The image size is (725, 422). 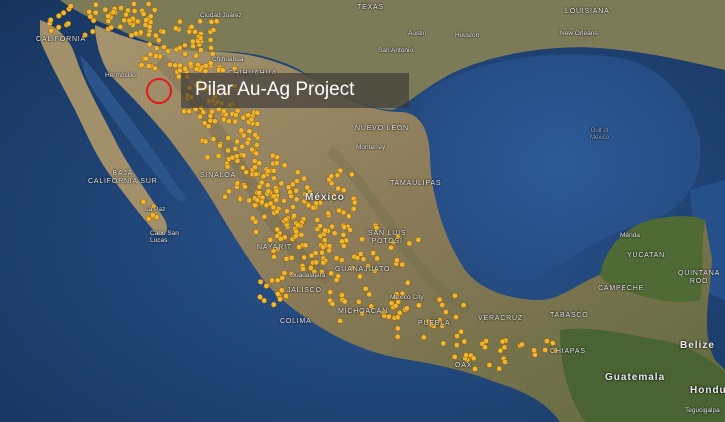 I want to click on label-quintana-roo: QUINTANA ROO, so click(x=699, y=277).